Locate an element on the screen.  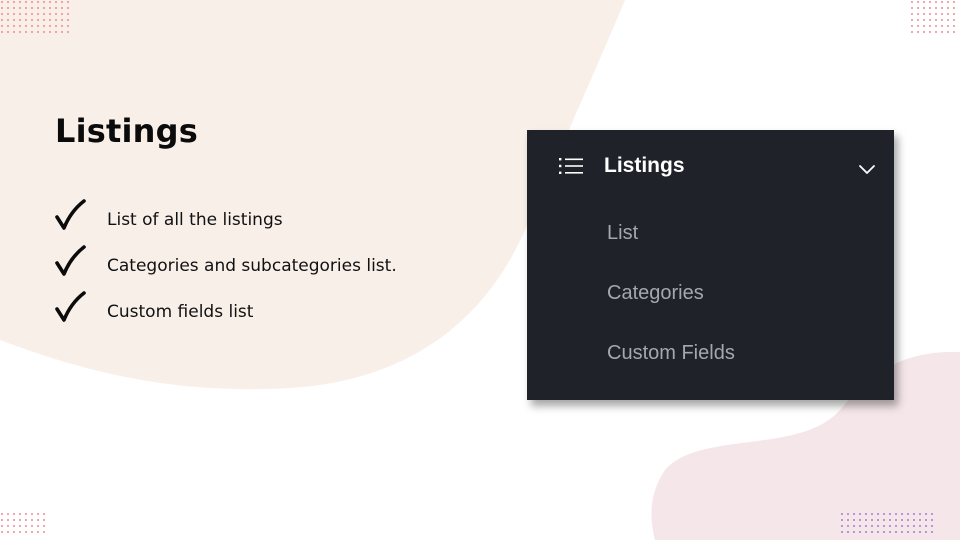
feature-list-item-label: Custom fields list is located at coordinates (180, 312).